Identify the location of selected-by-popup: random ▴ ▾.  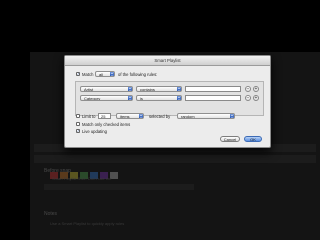
(206, 116).